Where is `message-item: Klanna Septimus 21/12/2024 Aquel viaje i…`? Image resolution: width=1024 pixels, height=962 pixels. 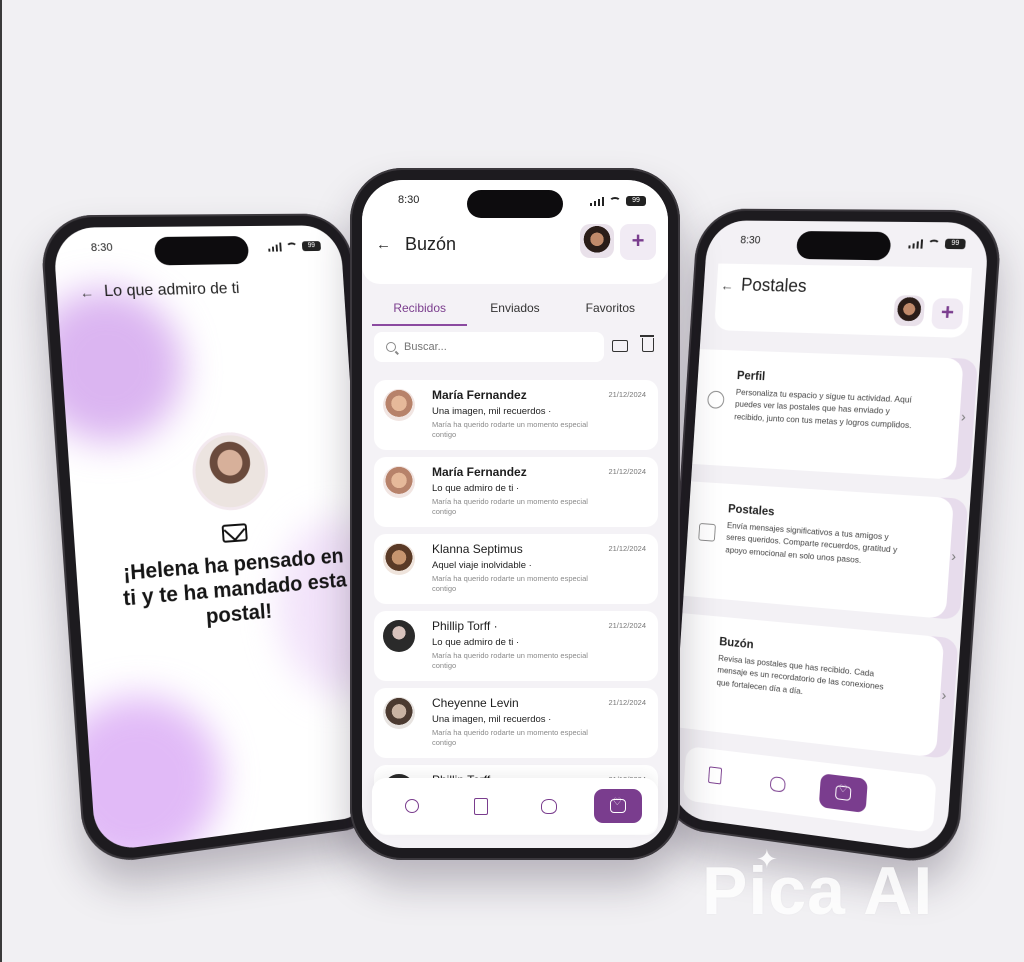 message-item: Klanna Septimus 21/12/2024 Aquel viaje i… is located at coordinates (516, 569).